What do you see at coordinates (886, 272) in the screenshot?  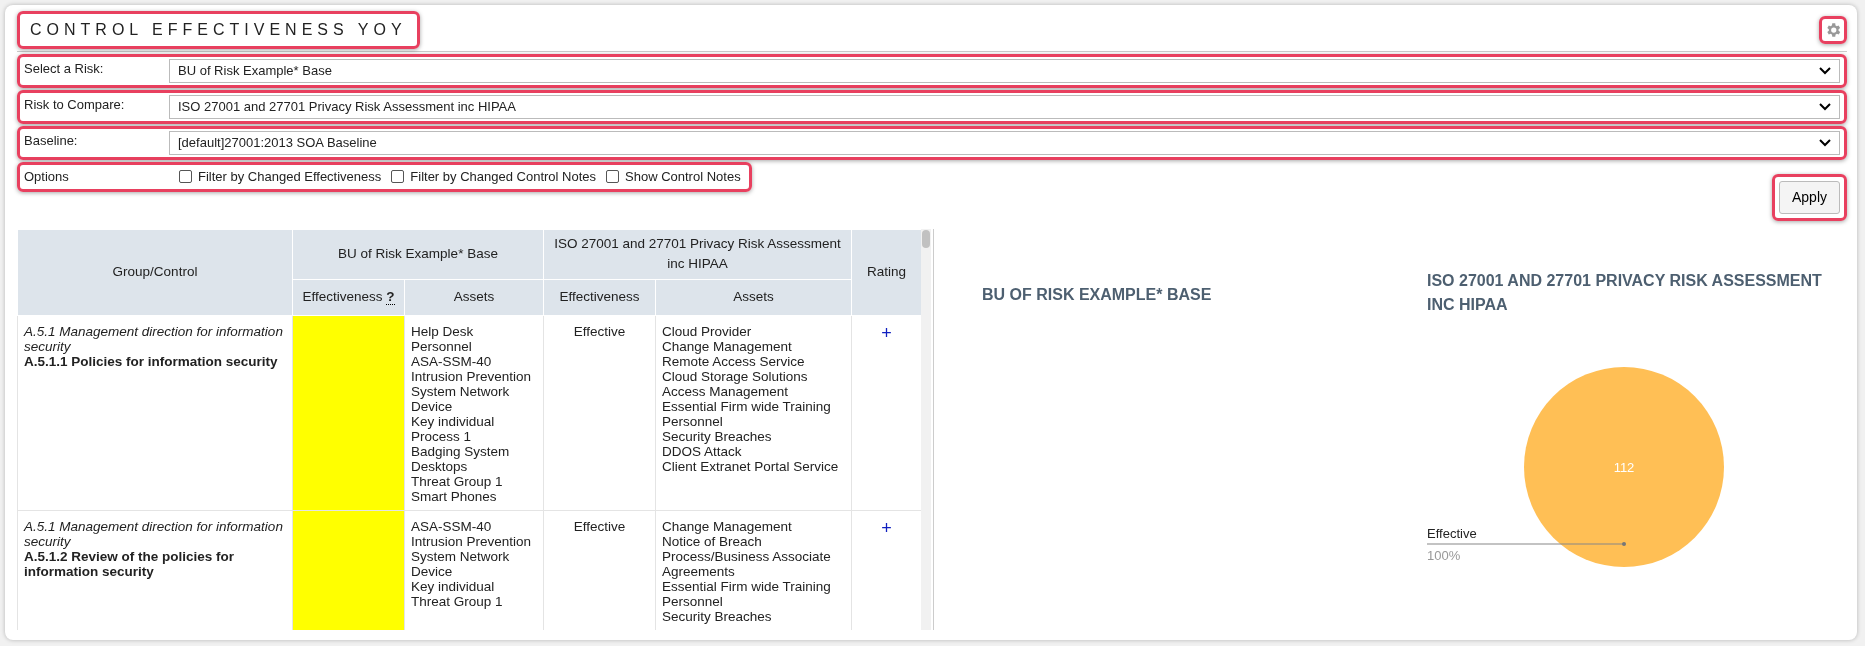 I see `column-header: Rating` at bounding box center [886, 272].